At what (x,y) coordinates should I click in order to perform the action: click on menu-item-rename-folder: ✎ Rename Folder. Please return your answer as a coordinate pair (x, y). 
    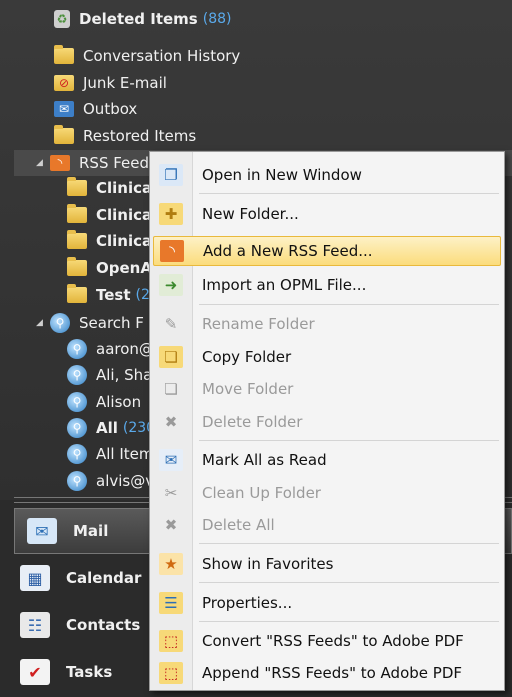
    Looking at the image, I should click on (327, 324).